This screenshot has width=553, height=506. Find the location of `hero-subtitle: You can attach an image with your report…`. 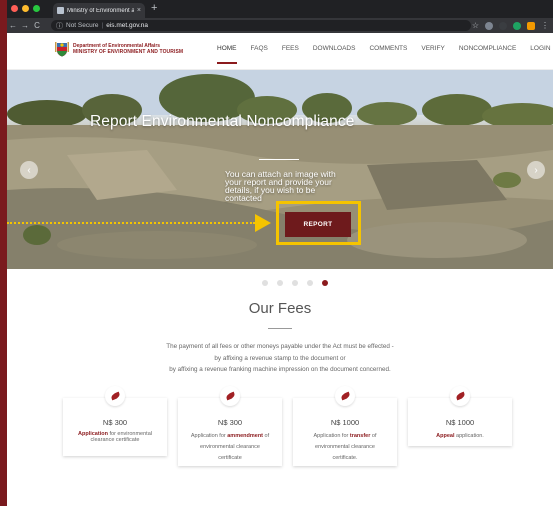

hero-subtitle: You can attach an image with your report… is located at coordinates (280, 186).